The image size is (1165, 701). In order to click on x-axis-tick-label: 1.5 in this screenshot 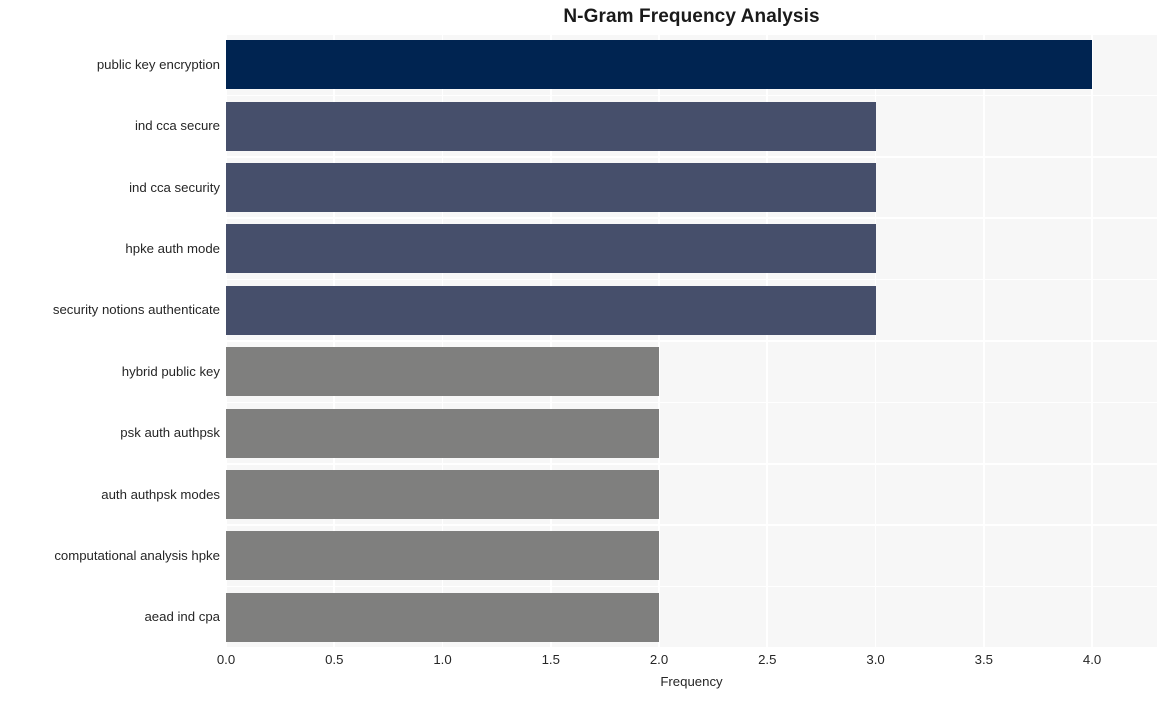, I will do `click(550, 659)`.